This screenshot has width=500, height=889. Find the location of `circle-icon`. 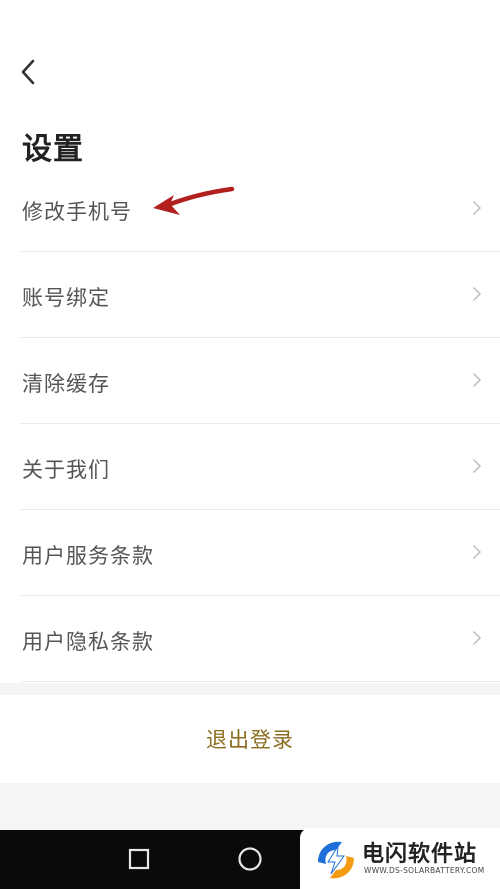

circle-icon is located at coordinates (250, 859).